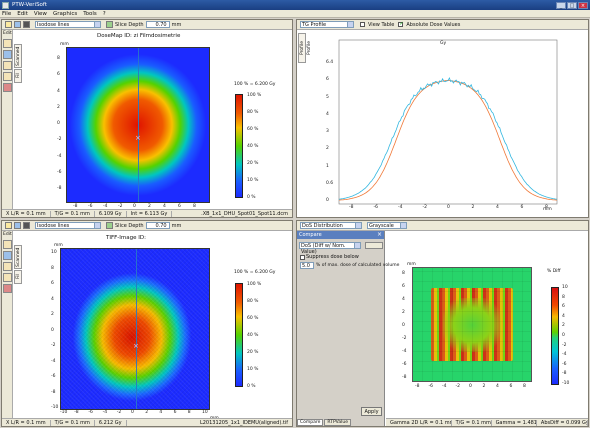 This screenshot has height=428, width=590. What do you see at coordinates (379, 235) in the screenshot?
I see `close-compare-icon: ×` at bounding box center [379, 235].